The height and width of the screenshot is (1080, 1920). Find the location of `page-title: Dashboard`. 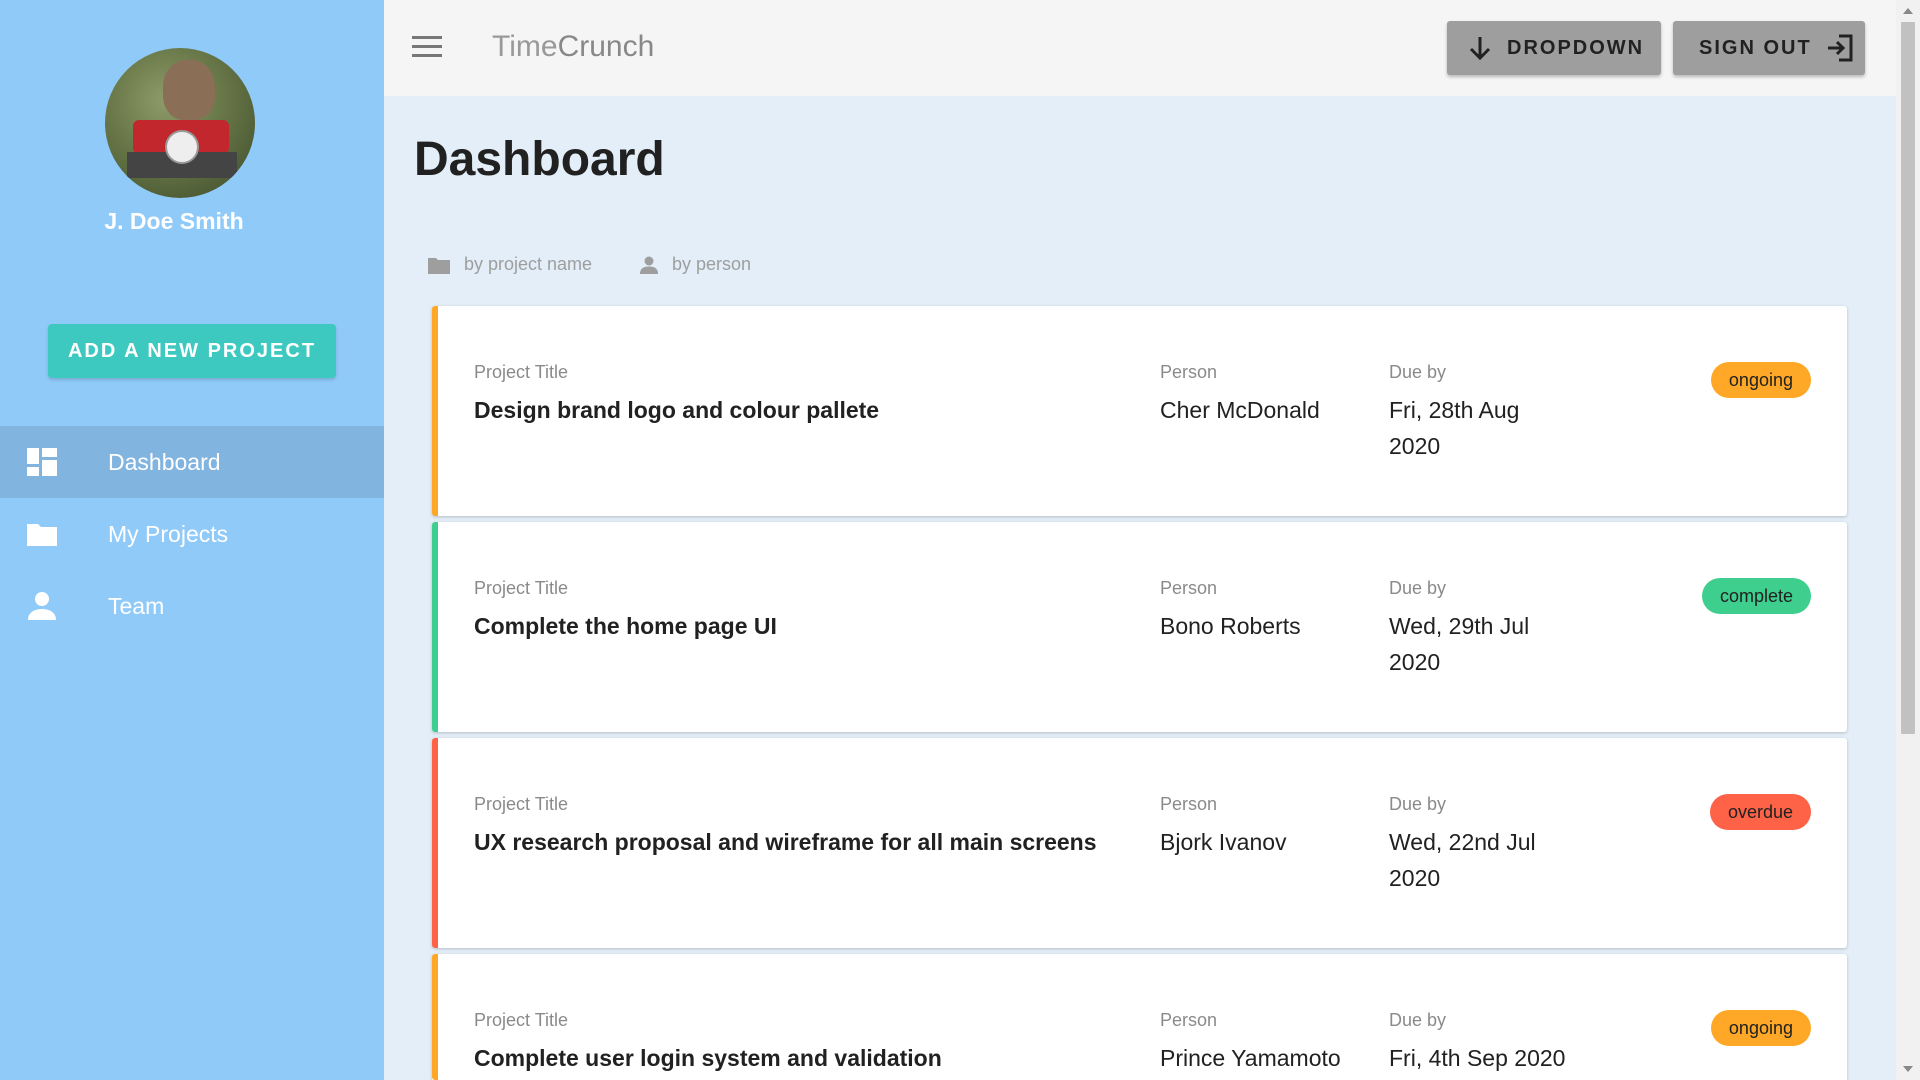

page-title: Dashboard is located at coordinates (539, 159).